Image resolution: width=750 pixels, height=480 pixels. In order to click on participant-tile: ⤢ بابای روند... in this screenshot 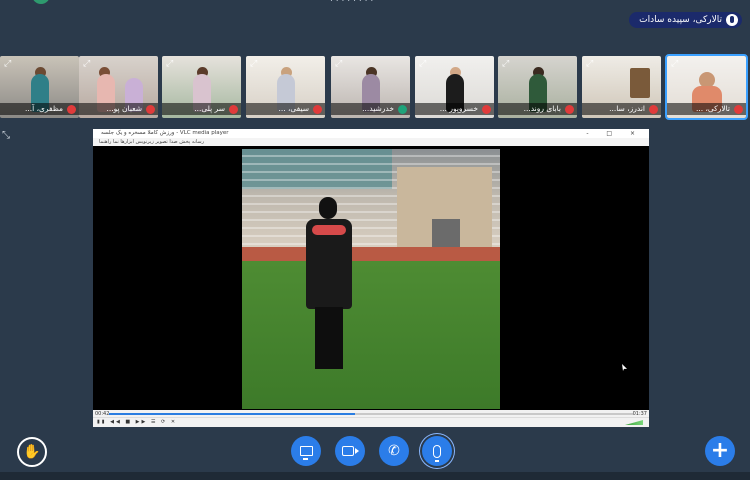, I will do `click(537, 87)`.